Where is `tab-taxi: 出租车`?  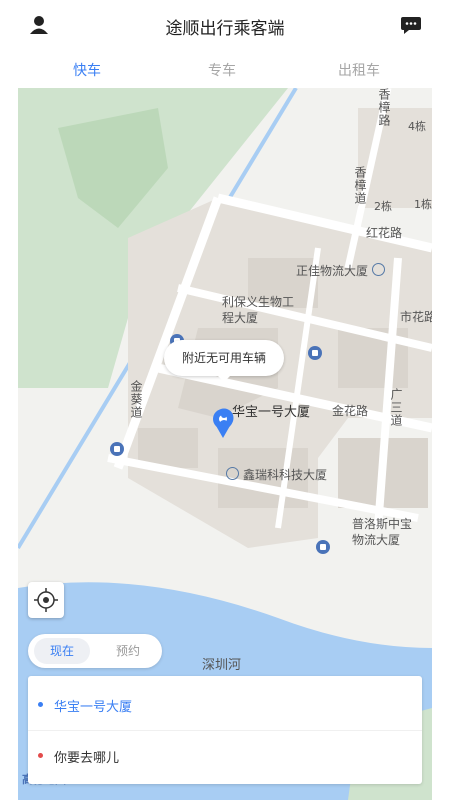
tab-taxi: 出租车 is located at coordinates (359, 70).